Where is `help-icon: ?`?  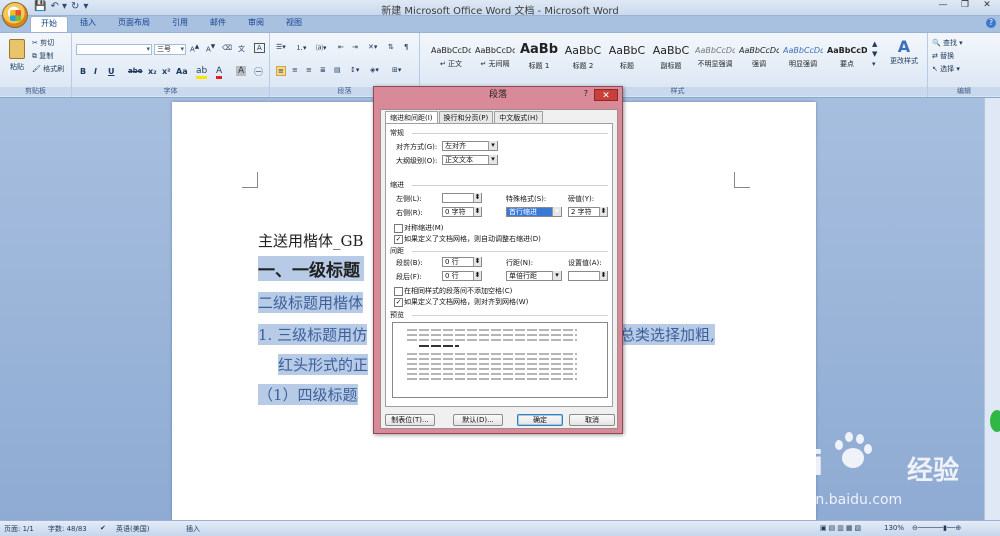
help-icon: ? is located at coordinates (991, 23).